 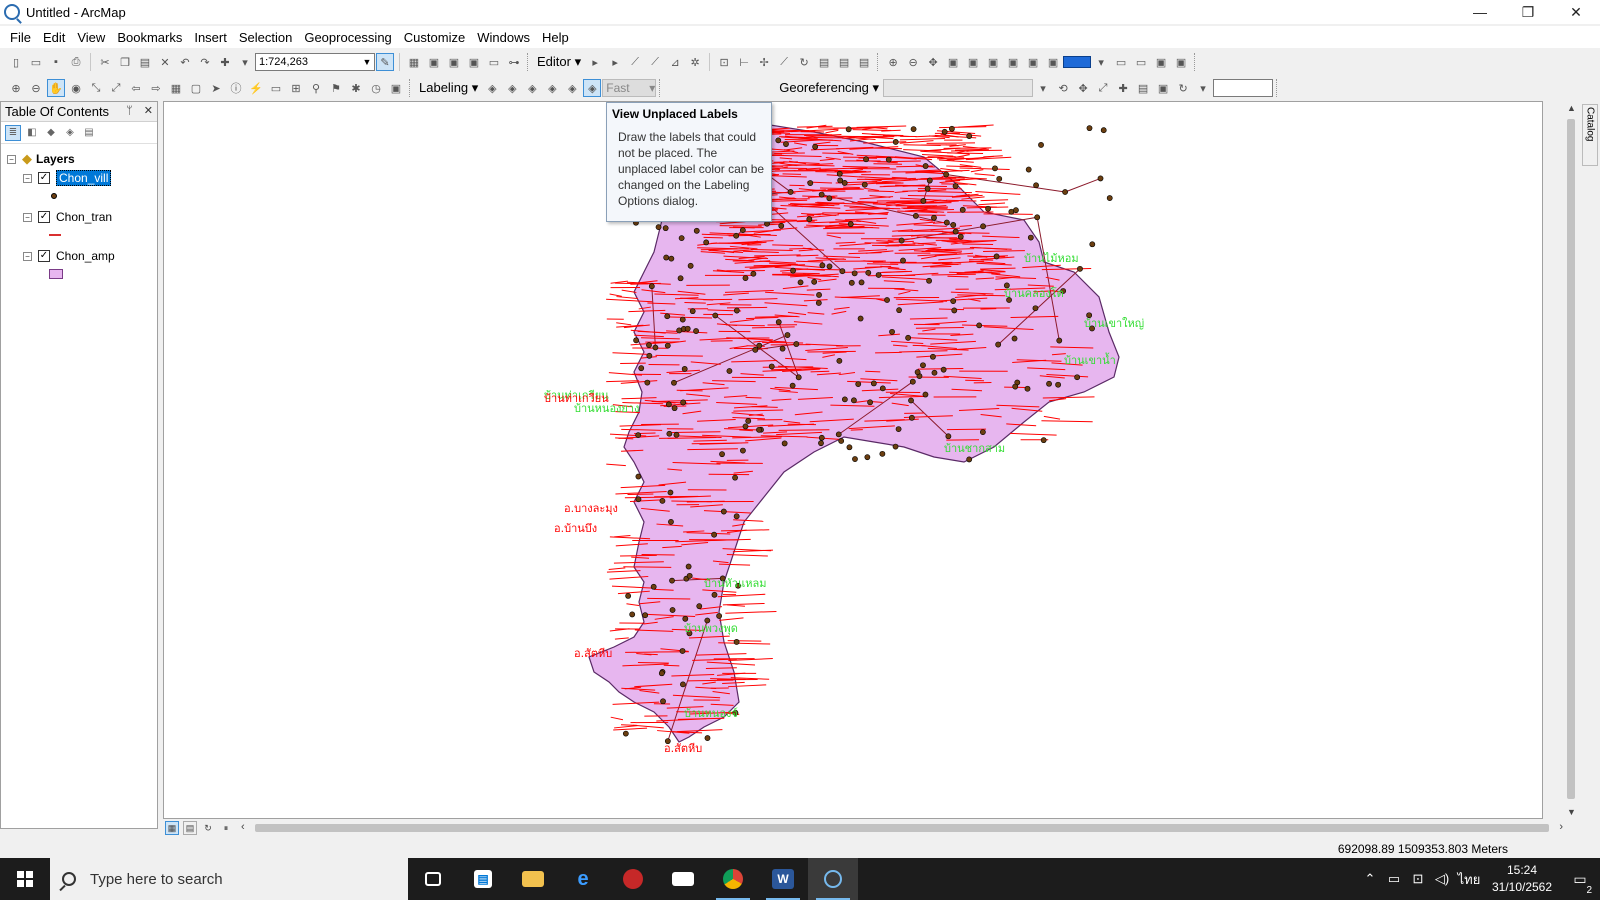 I want to click on menu-file: File, so click(x=20, y=37).